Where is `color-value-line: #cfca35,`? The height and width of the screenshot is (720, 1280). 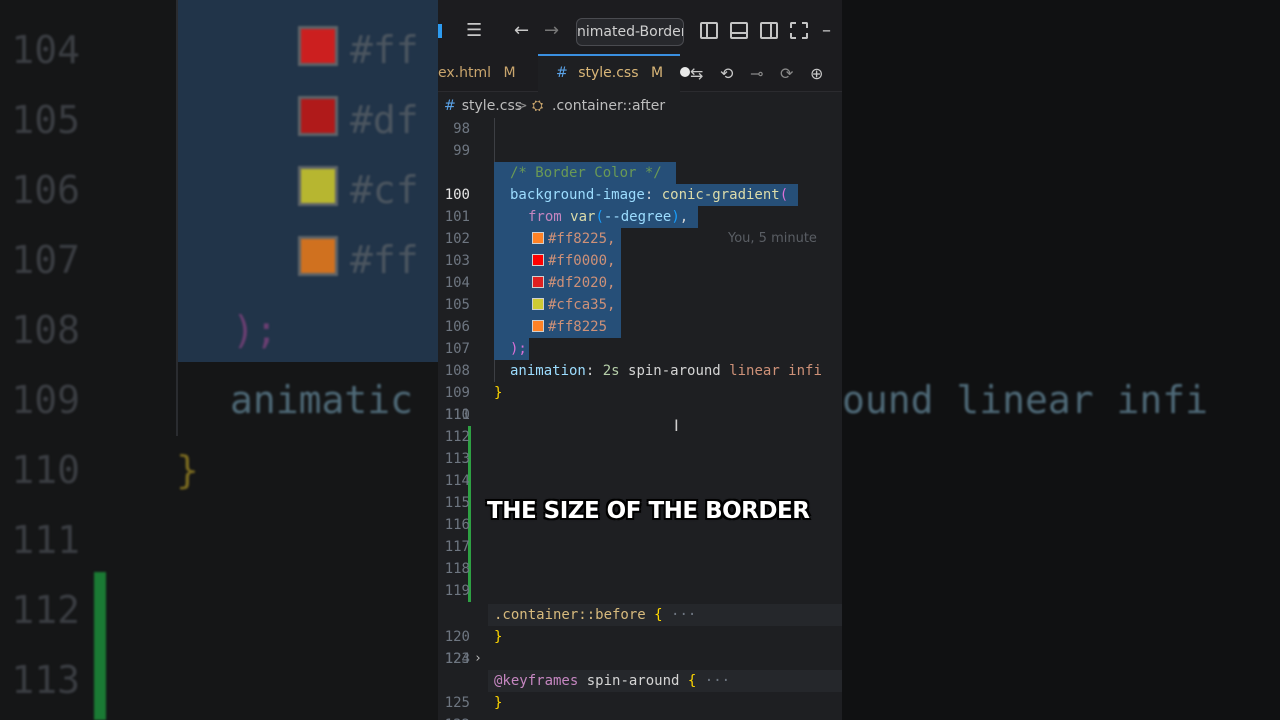
color-value-line: #cfca35, is located at coordinates (558, 305).